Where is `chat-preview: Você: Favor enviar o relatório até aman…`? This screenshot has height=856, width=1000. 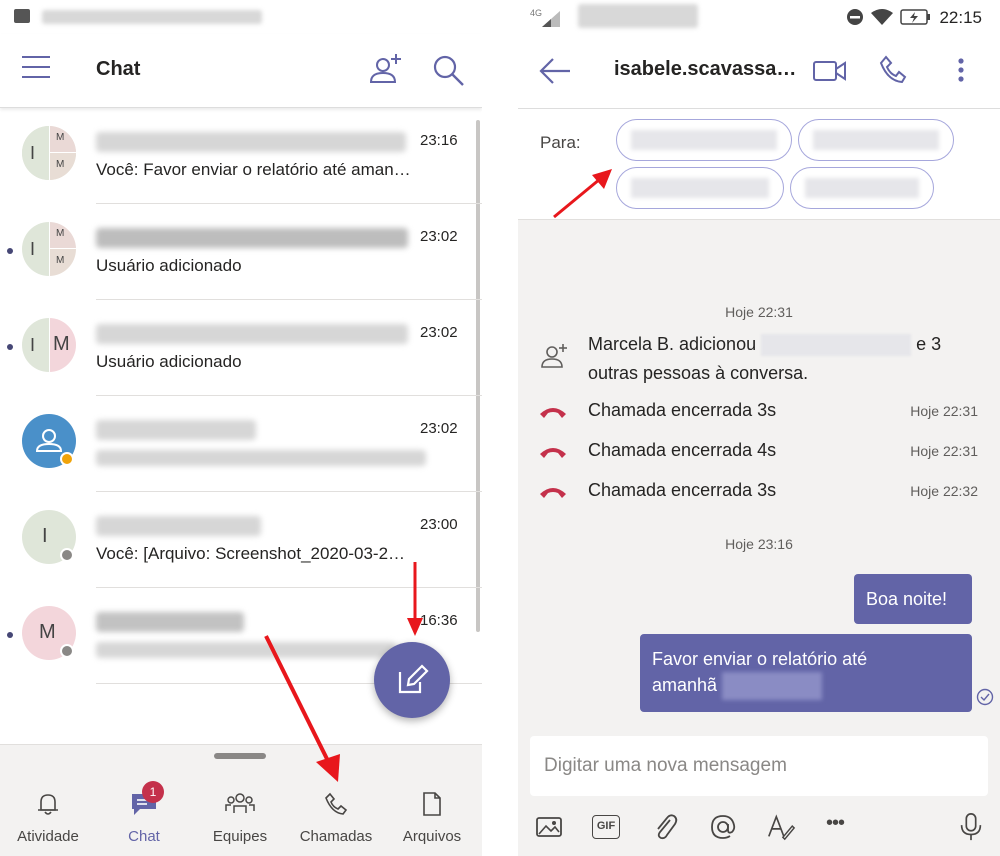 chat-preview: Você: Favor enviar o relatório até aman… is located at coordinates (253, 169).